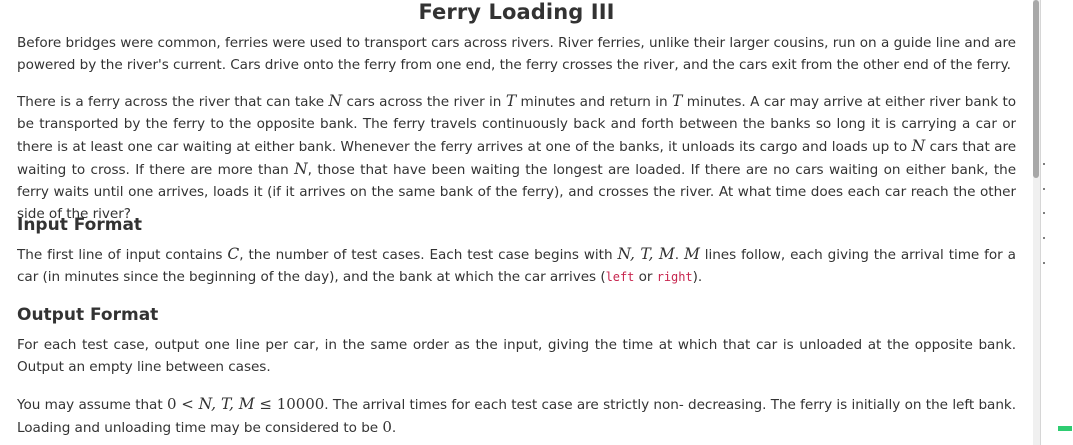  What do you see at coordinates (674, 277) in the screenshot?
I see `code-right: right` at bounding box center [674, 277].